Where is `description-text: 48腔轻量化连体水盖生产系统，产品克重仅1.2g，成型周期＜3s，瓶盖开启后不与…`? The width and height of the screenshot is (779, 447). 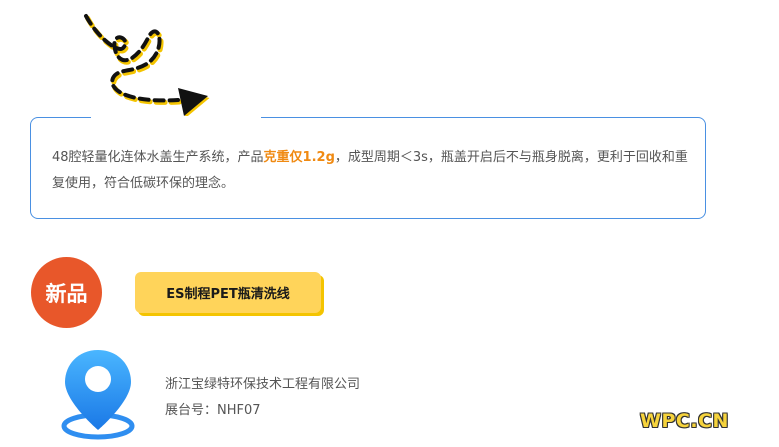
description-text: 48腔轻量化连体水盖生产系统，产品克重仅1.2g，成型周期＜3s，瓶盖开启后不与… is located at coordinates (372, 171).